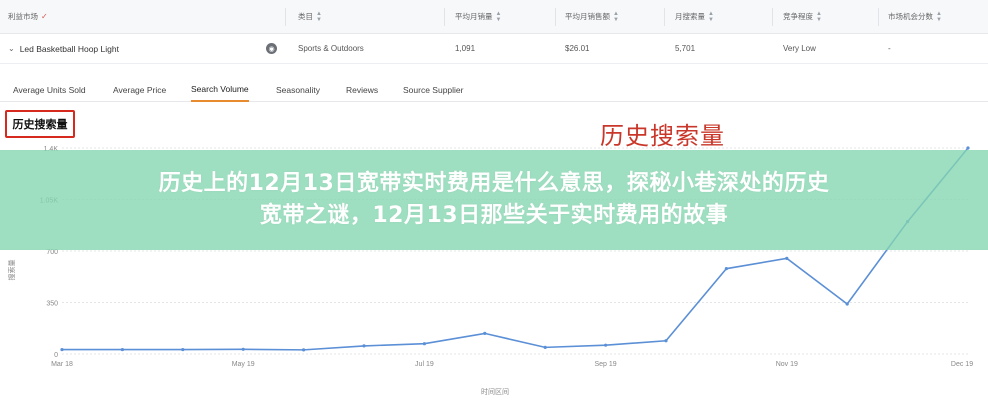 Image resolution: width=988 pixels, height=400 pixels. Describe the element at coordinates (694, 16) in the screenshot. I see `header-monthly-search: 月搜索量 ▲ ▼` at that location.